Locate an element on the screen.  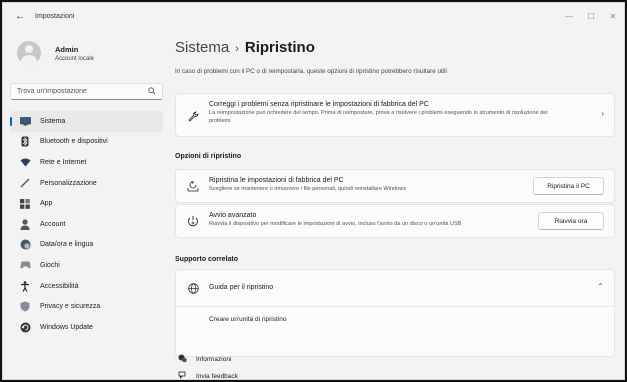
recovery-options-heading: Opzioni di ripristino is located at coordinates (208, 156).